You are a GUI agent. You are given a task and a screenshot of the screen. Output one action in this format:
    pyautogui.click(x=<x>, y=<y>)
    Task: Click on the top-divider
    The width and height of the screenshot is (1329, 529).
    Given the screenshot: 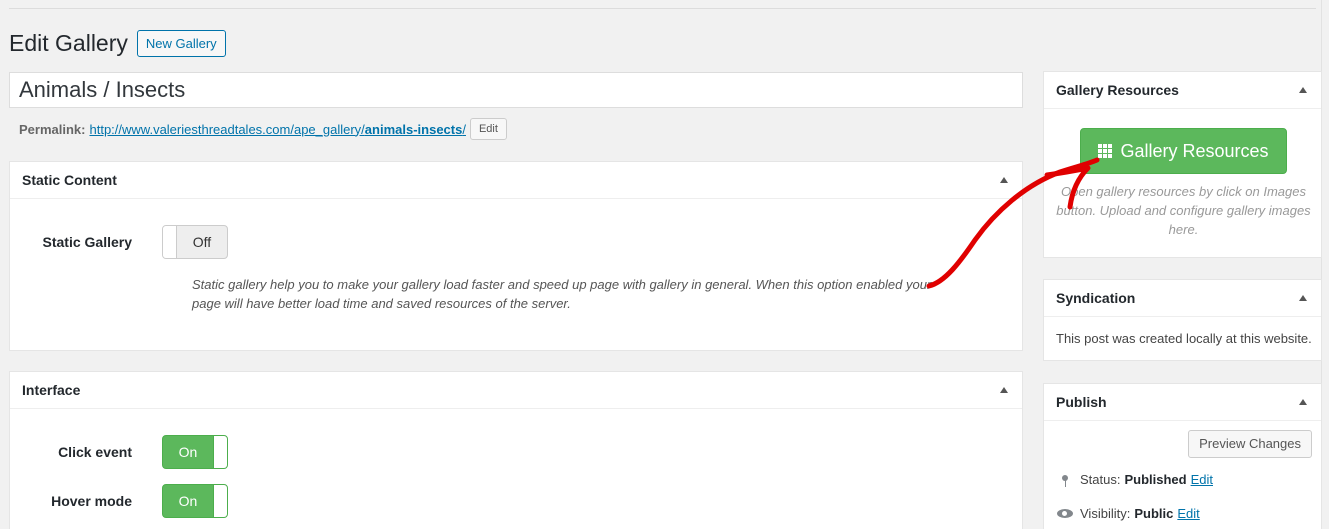 What is the action you would take?
    pyautogui.click(x=662, y=8)
    